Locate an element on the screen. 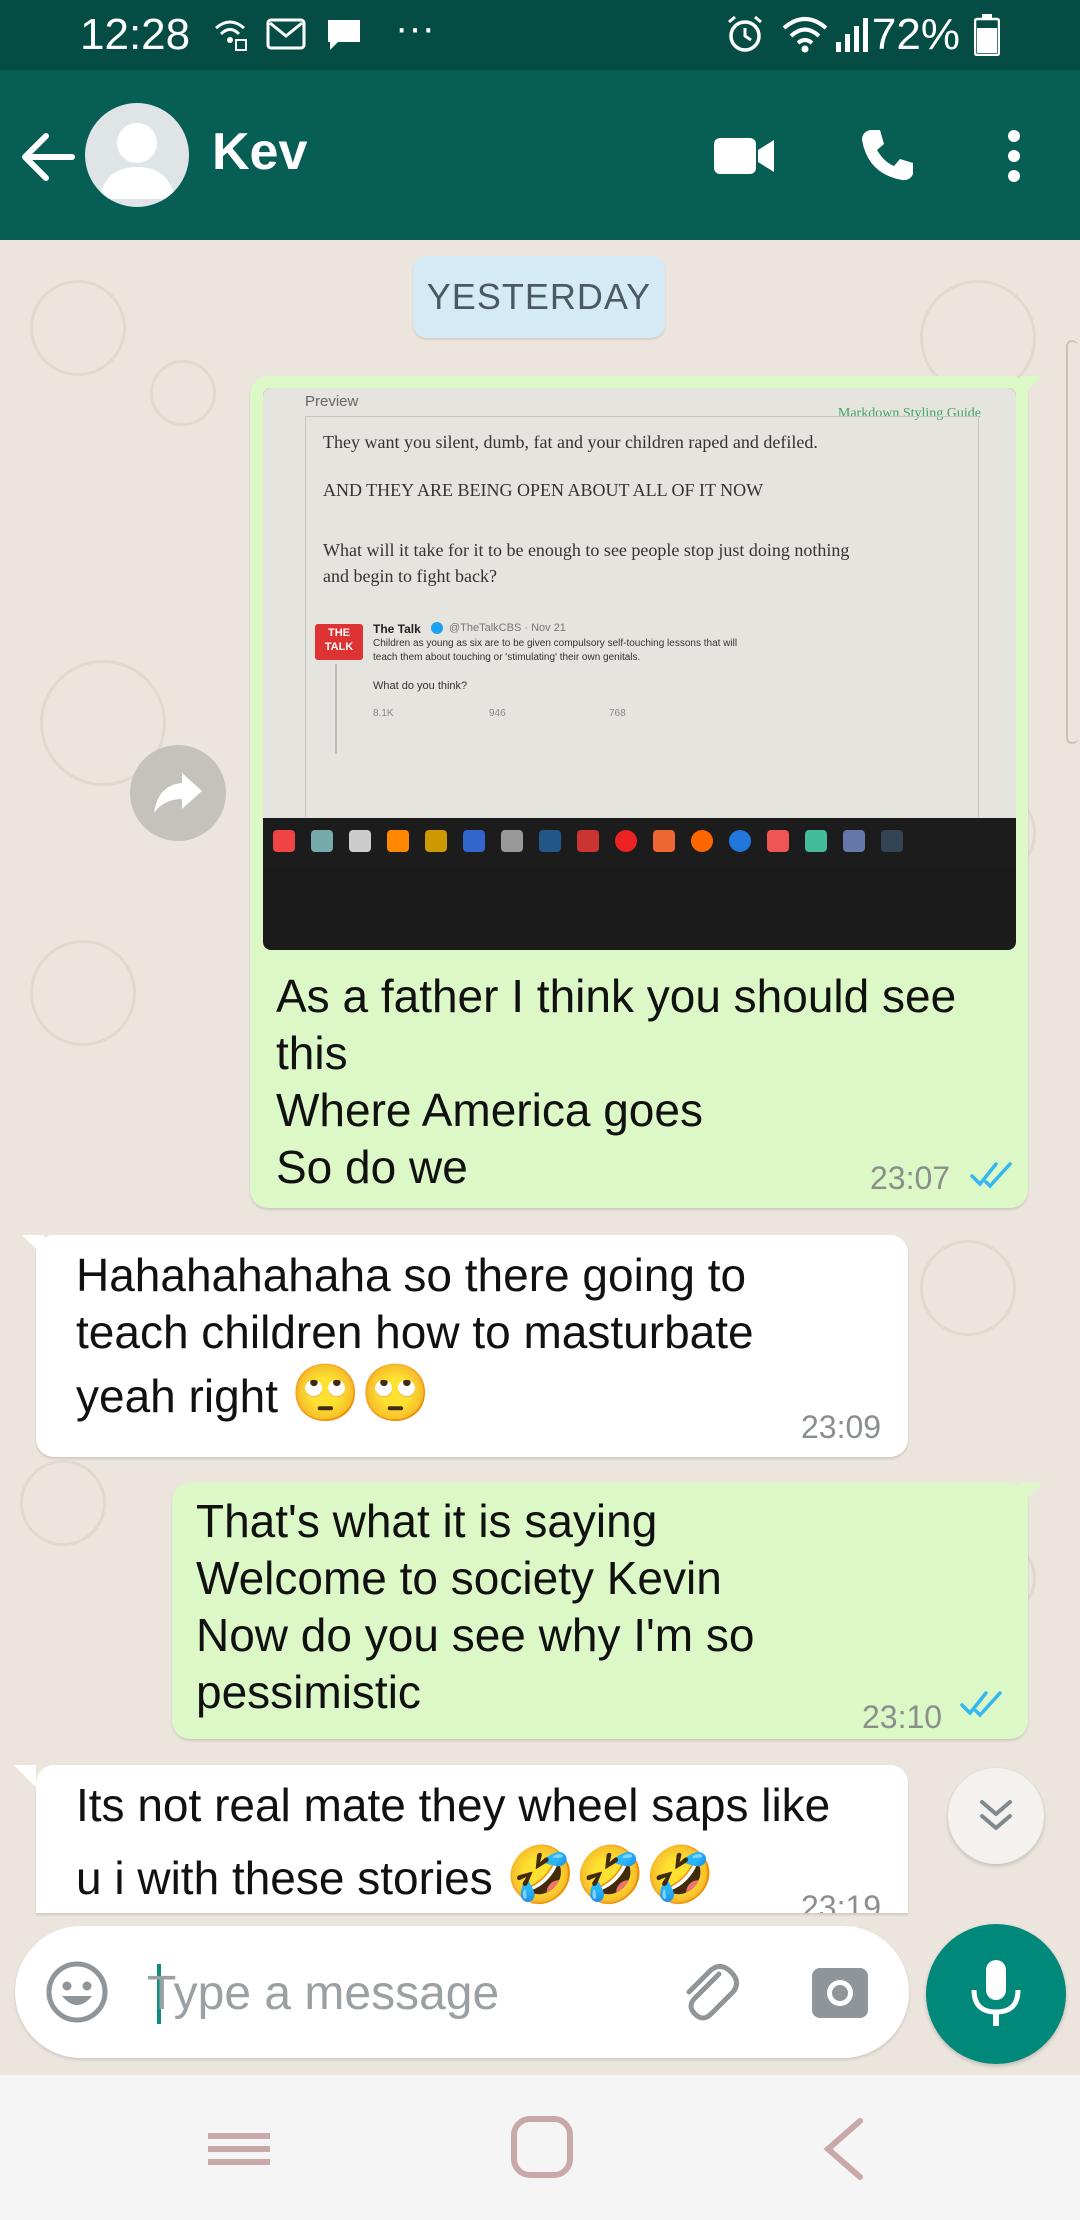 The height and width of the screenshot is (2220, 1080). message-time: 23:07 is located at coordinates (910, 1178).